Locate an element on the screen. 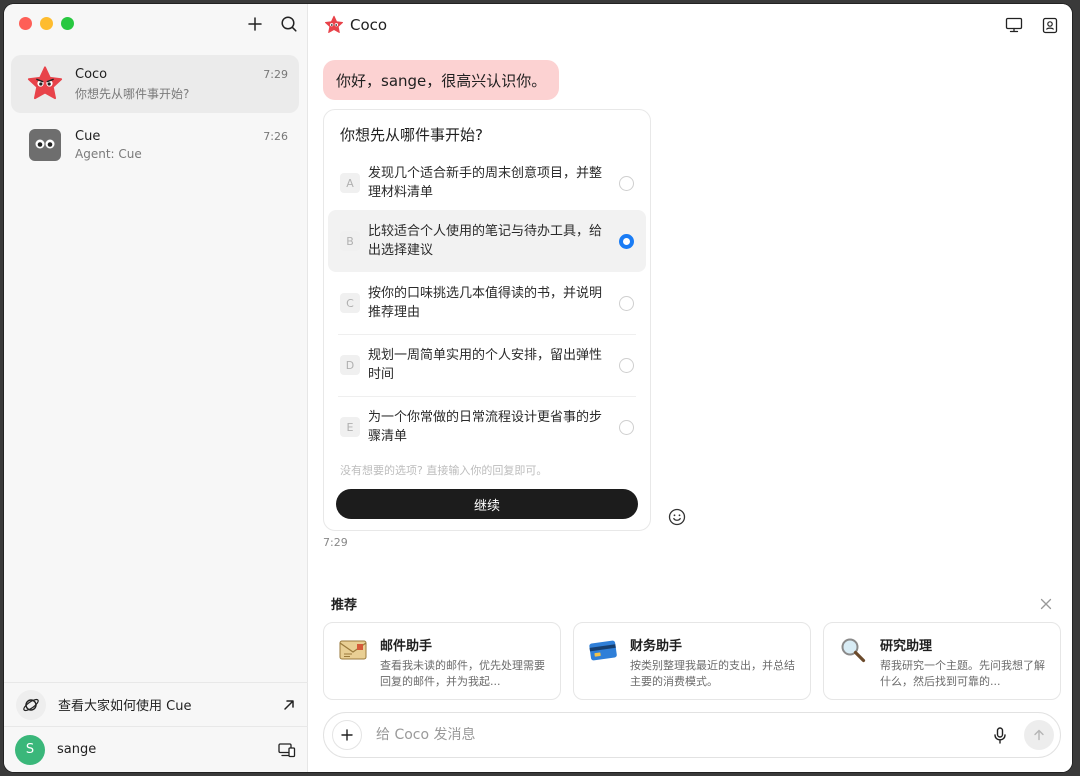 The image size is (1080, 776). minimize-window-button is located at coordinates (46, 23).